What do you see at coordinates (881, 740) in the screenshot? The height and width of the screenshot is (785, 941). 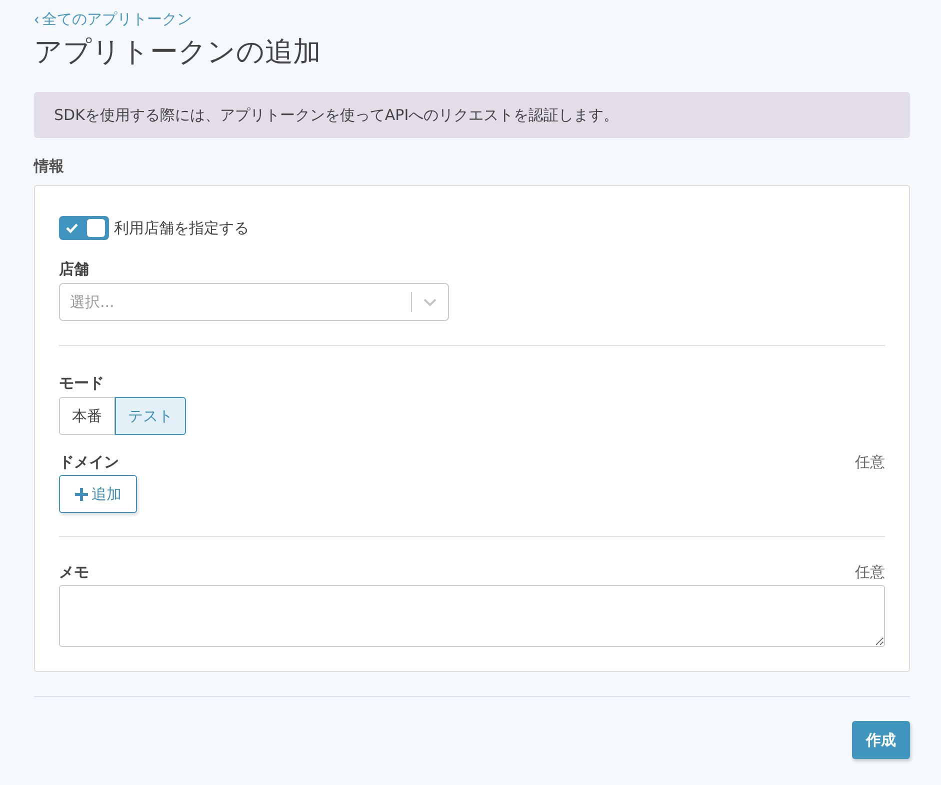 I see `create-button: 作成` at bounding box center [881, 740].